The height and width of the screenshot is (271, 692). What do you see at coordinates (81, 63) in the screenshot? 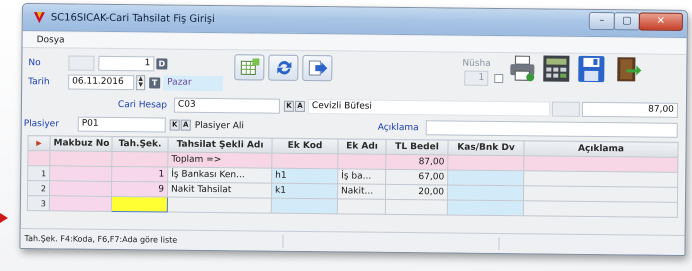
I see `no-prefix-field` at bounding box center [81, 63].